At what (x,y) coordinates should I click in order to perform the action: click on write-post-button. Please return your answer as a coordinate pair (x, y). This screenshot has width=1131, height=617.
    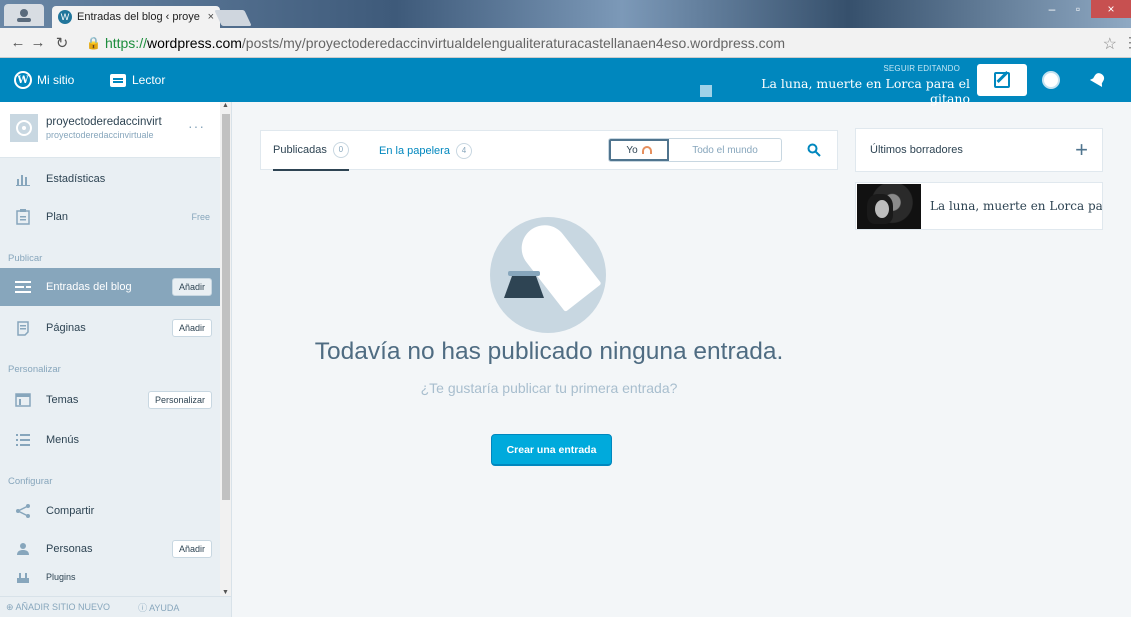
    Looking at the image, I should click on (1002, 80).